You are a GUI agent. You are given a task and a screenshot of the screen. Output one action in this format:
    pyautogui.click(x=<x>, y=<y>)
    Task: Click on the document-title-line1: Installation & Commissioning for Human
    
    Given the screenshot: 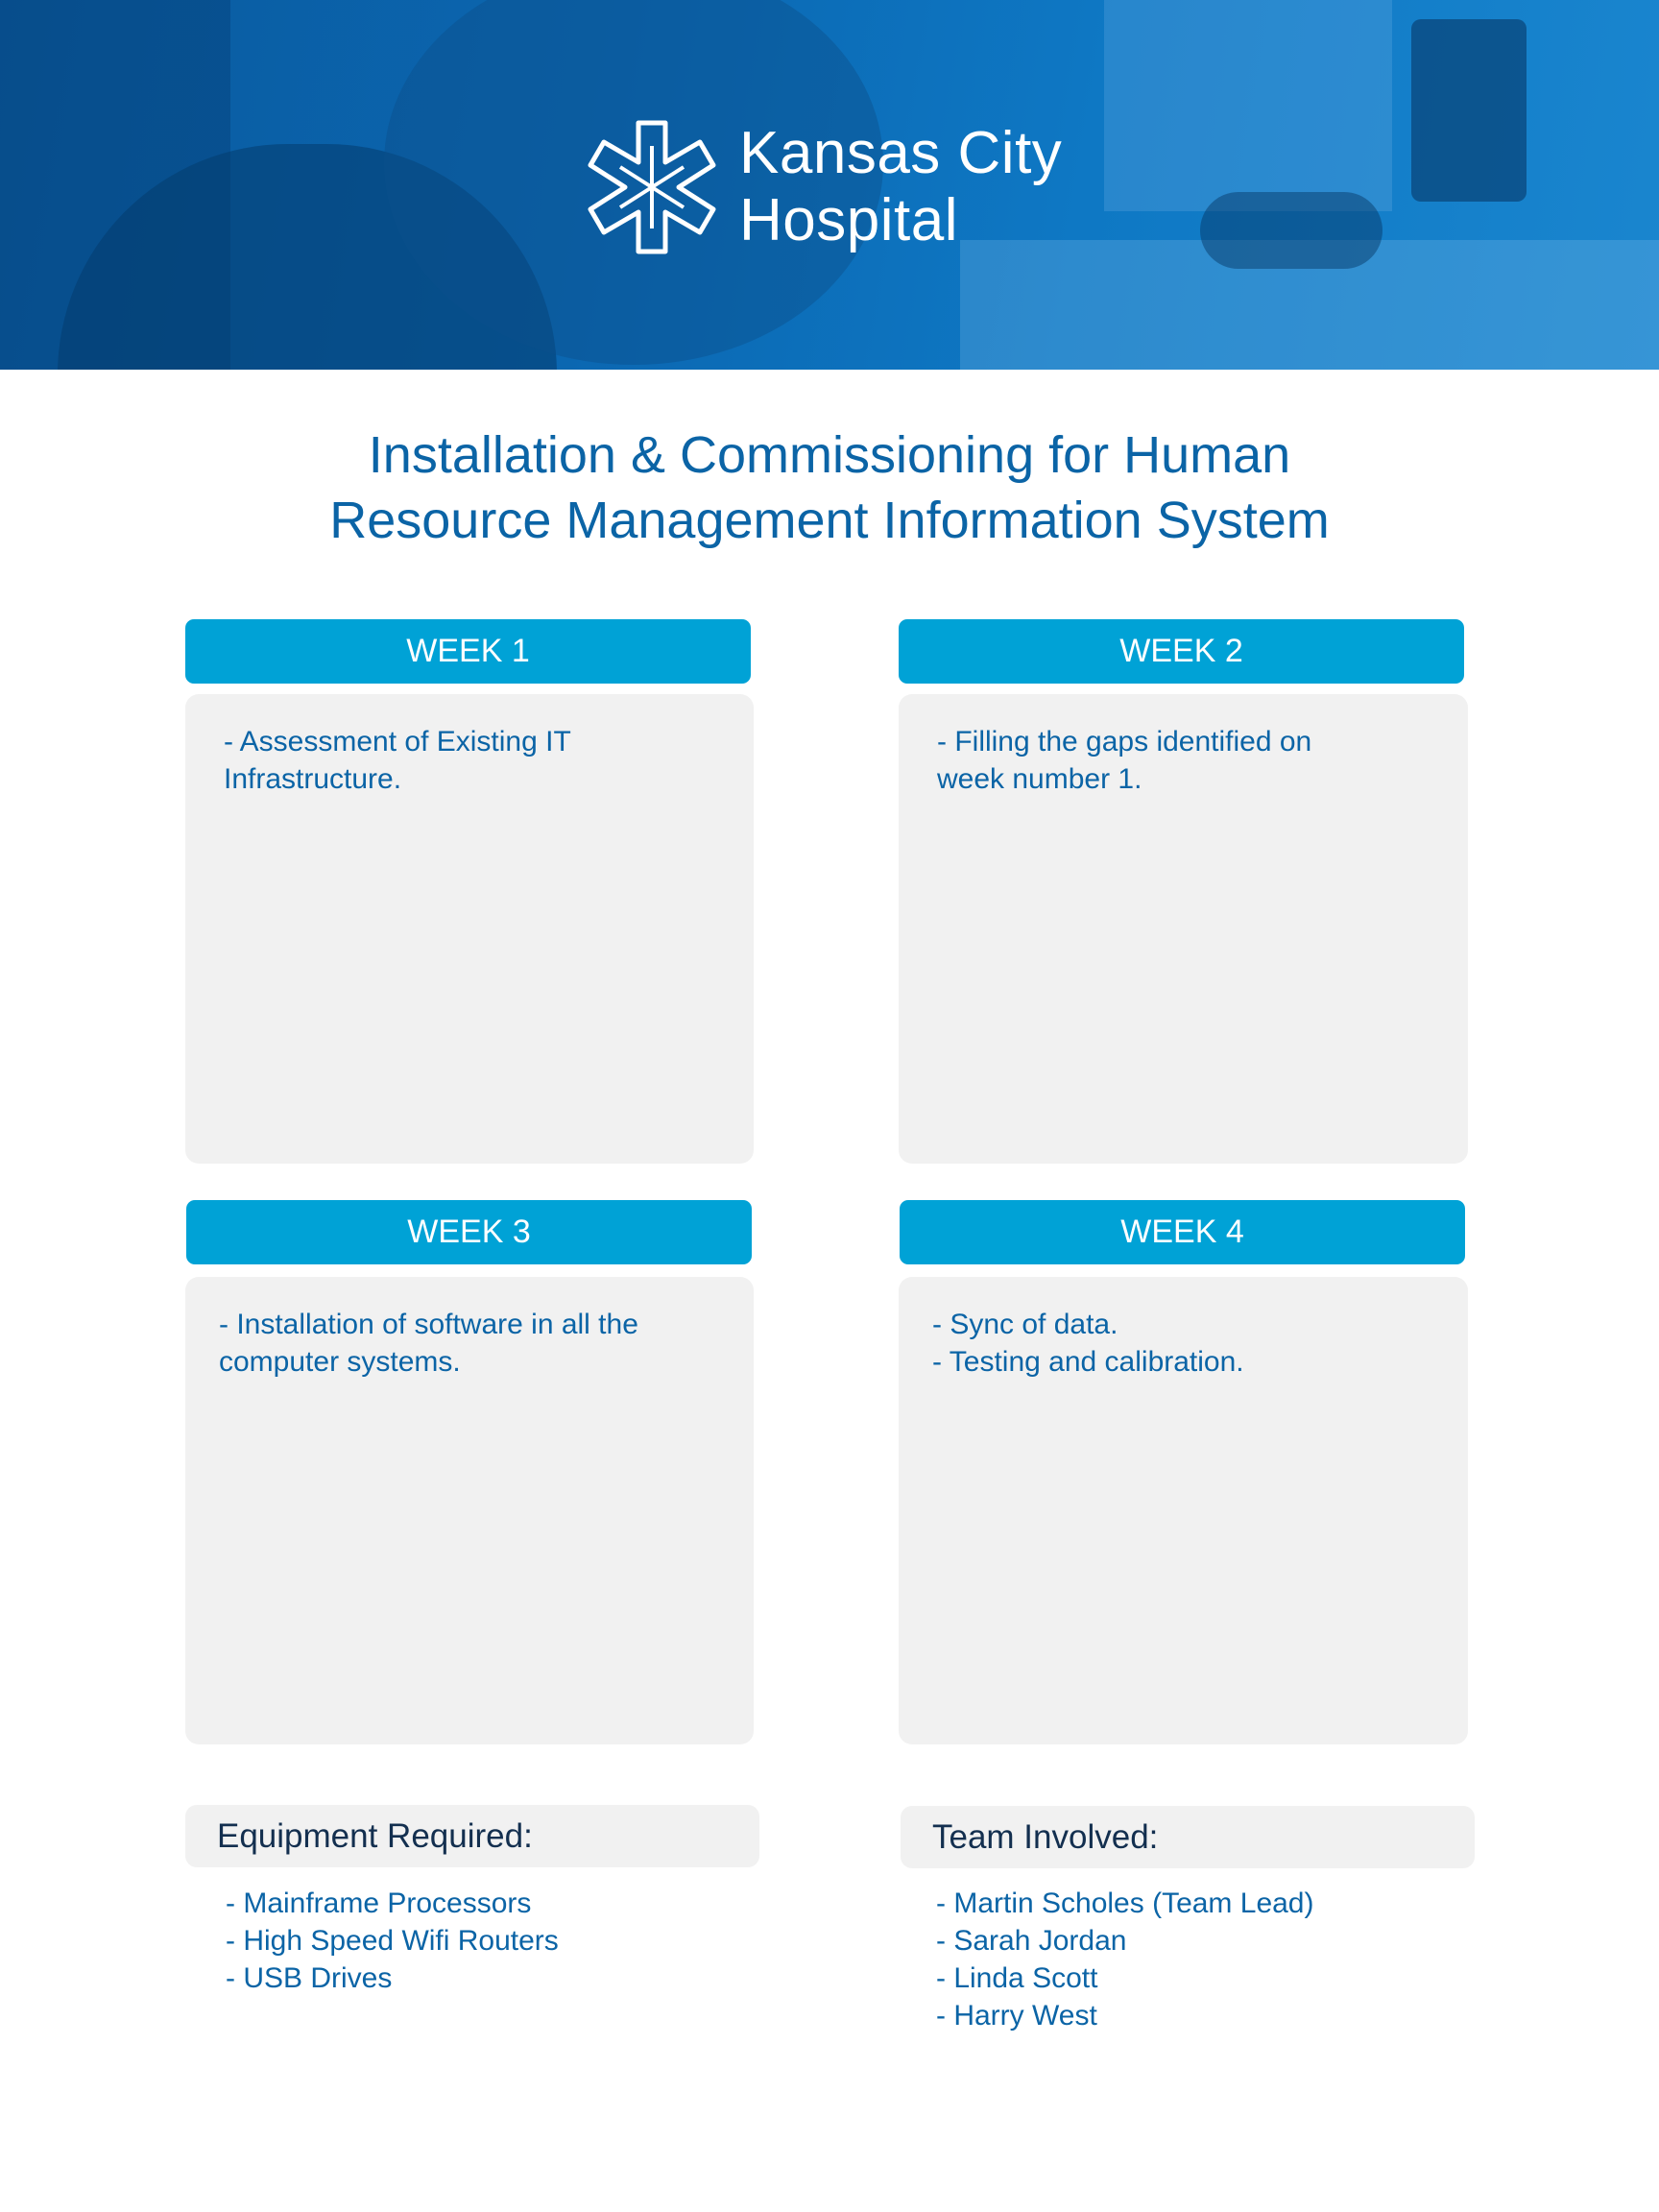 What is the action you would take?
    pyautogui.click(x=829, y=455)
    